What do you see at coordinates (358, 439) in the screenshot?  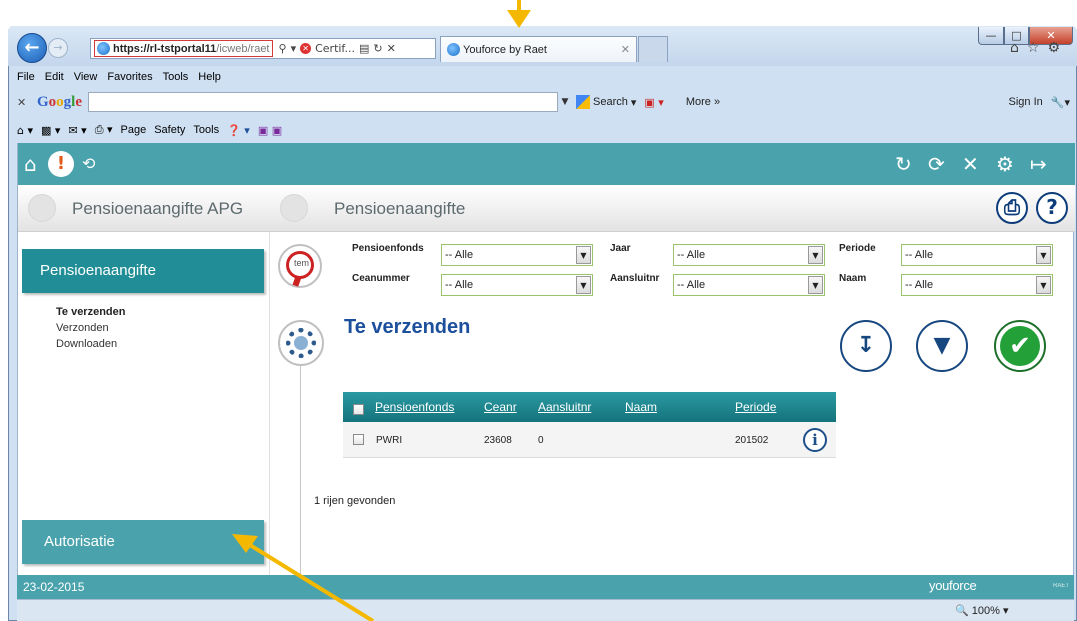 I see `row-checkbox` at bounding box center [358, 439].